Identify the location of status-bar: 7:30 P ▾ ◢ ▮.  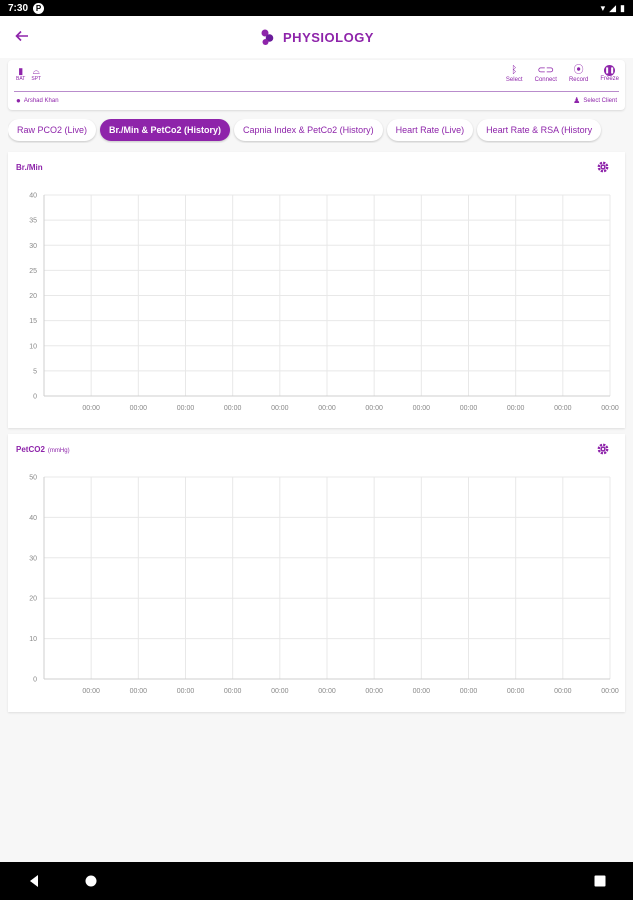
(316, 8).